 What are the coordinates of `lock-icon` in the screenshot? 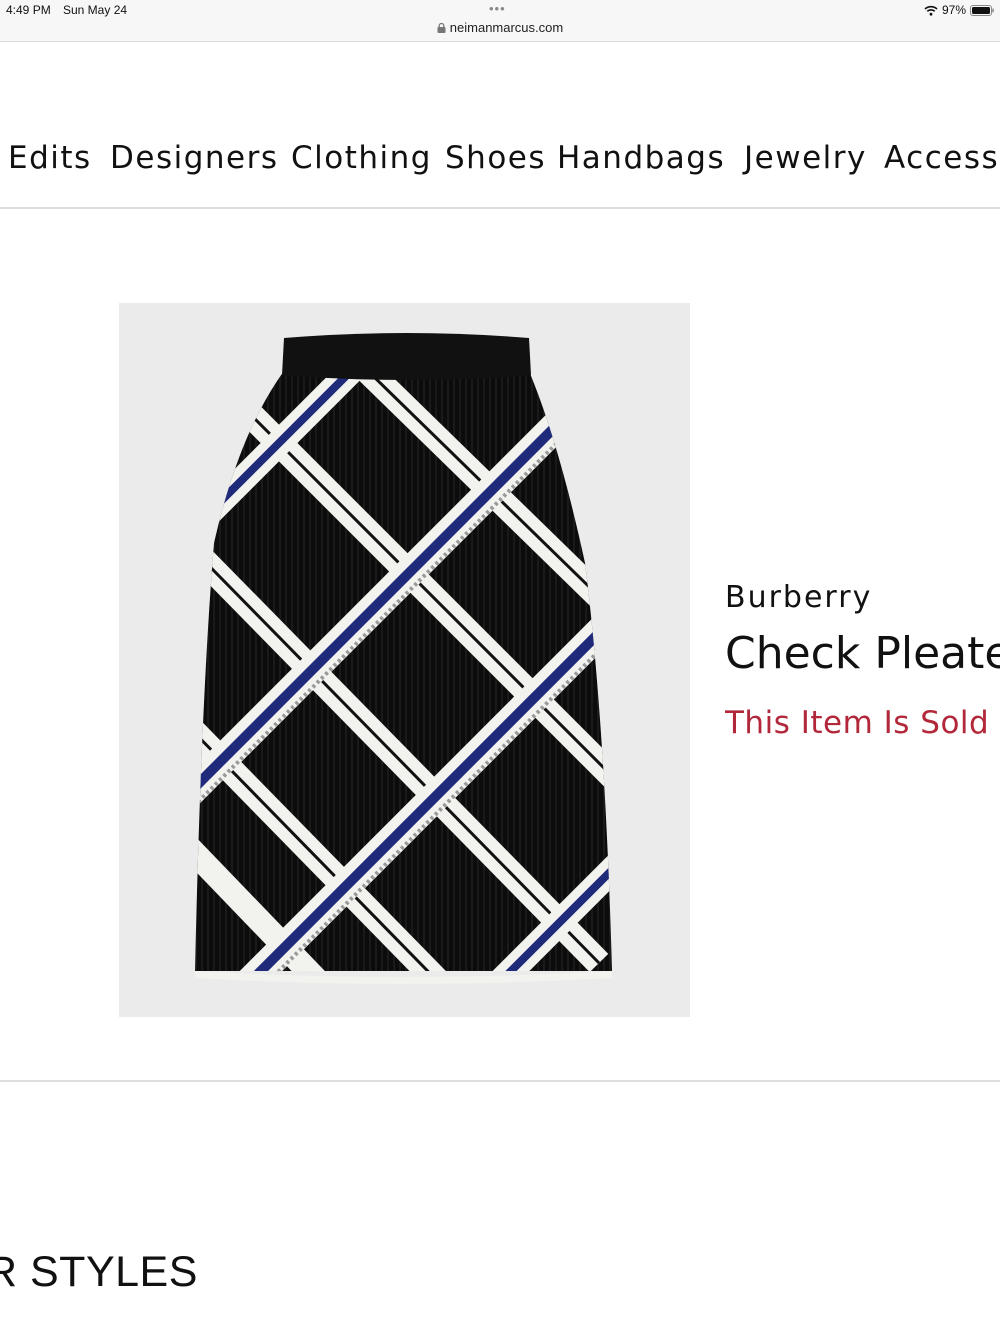 It's located at (441, 28).